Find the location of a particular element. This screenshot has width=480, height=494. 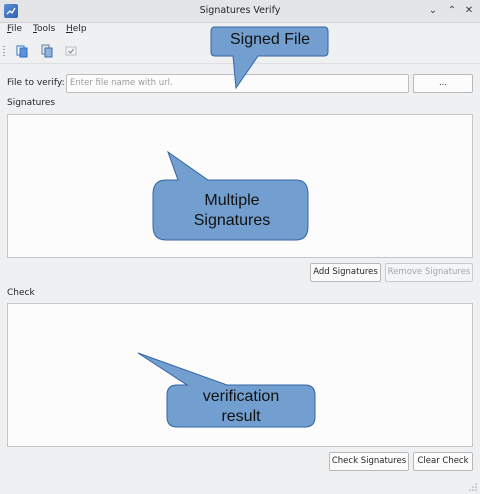

signatures-label: Signatures is located at coordinates (31, 103).